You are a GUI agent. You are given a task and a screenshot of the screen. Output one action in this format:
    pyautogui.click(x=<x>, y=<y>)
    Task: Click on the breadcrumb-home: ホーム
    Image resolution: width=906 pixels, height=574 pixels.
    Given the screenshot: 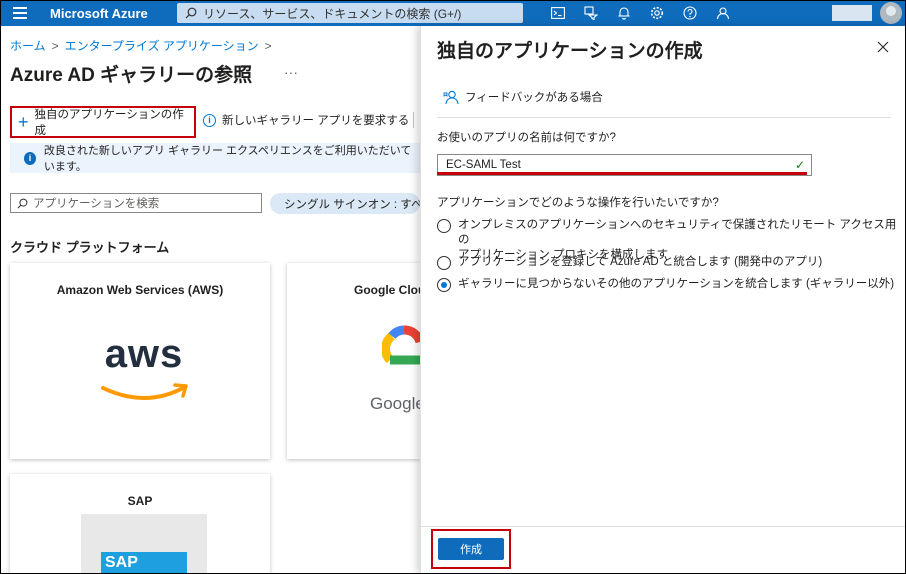 What is the action you would take?
    pyautogui.click(x=28, y=45)
    